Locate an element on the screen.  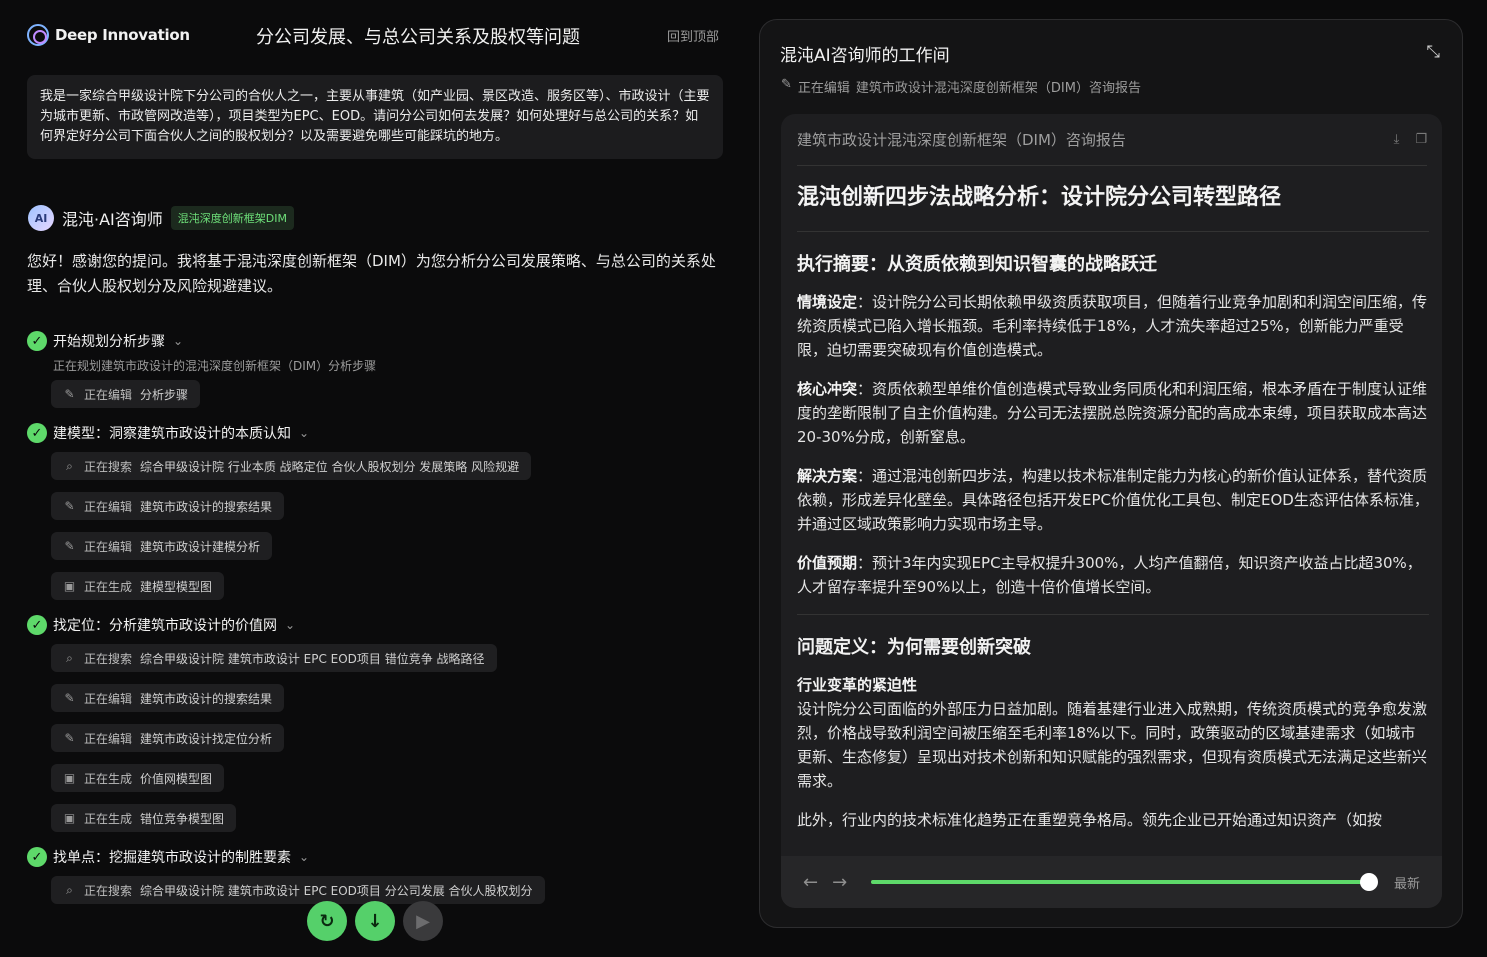
step-header: ✓ 开始规划分析步骤 ⌄ is located at coordinates (377, 341).